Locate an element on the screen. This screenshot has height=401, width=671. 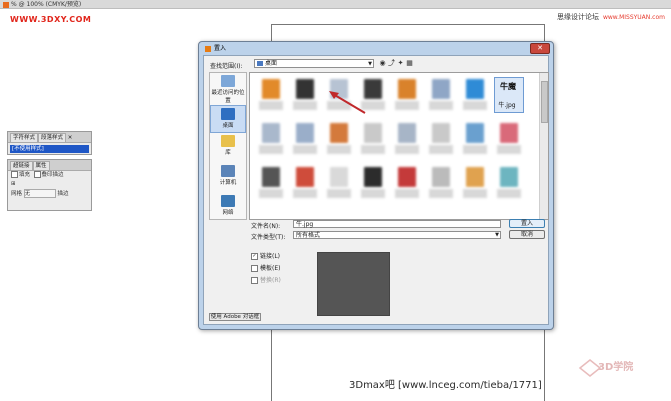
lookin-label: 查找范围(I): is located at coordinates (226, 66).